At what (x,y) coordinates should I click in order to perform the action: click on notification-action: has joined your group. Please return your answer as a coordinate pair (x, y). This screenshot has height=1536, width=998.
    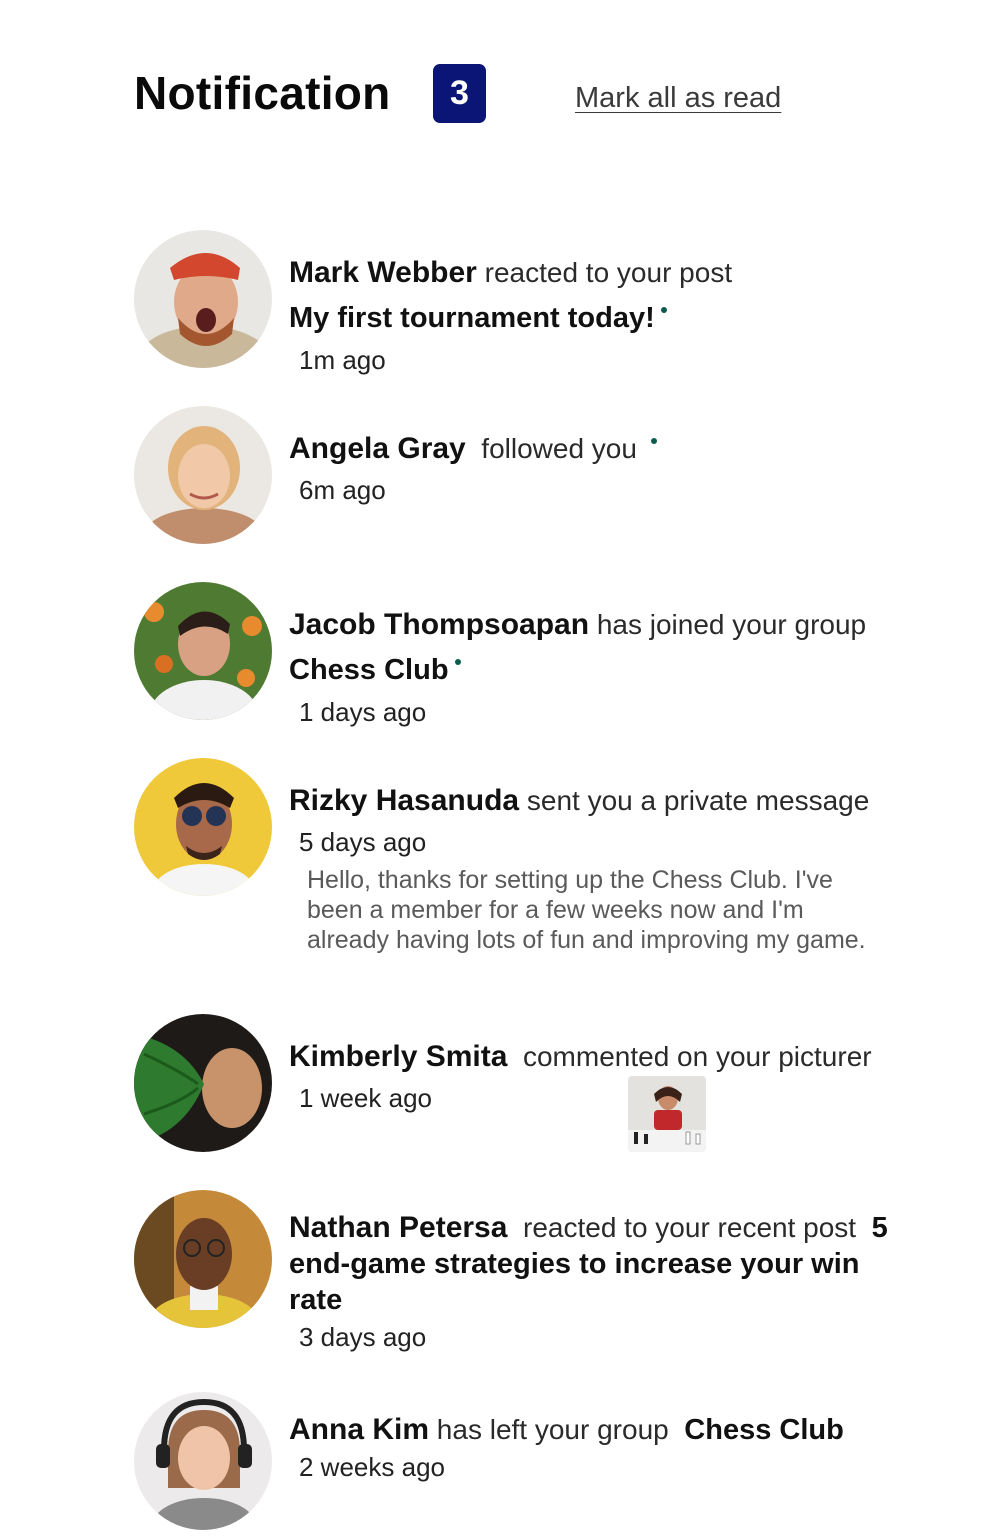
    Looking at the image, I should click on (731, 624).